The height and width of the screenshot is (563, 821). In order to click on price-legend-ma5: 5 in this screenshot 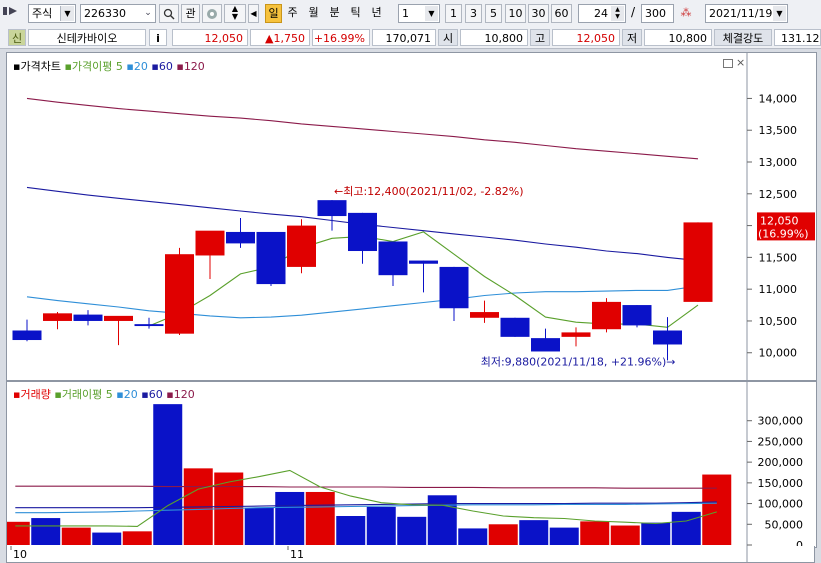, I will do `click(119, 66)`.